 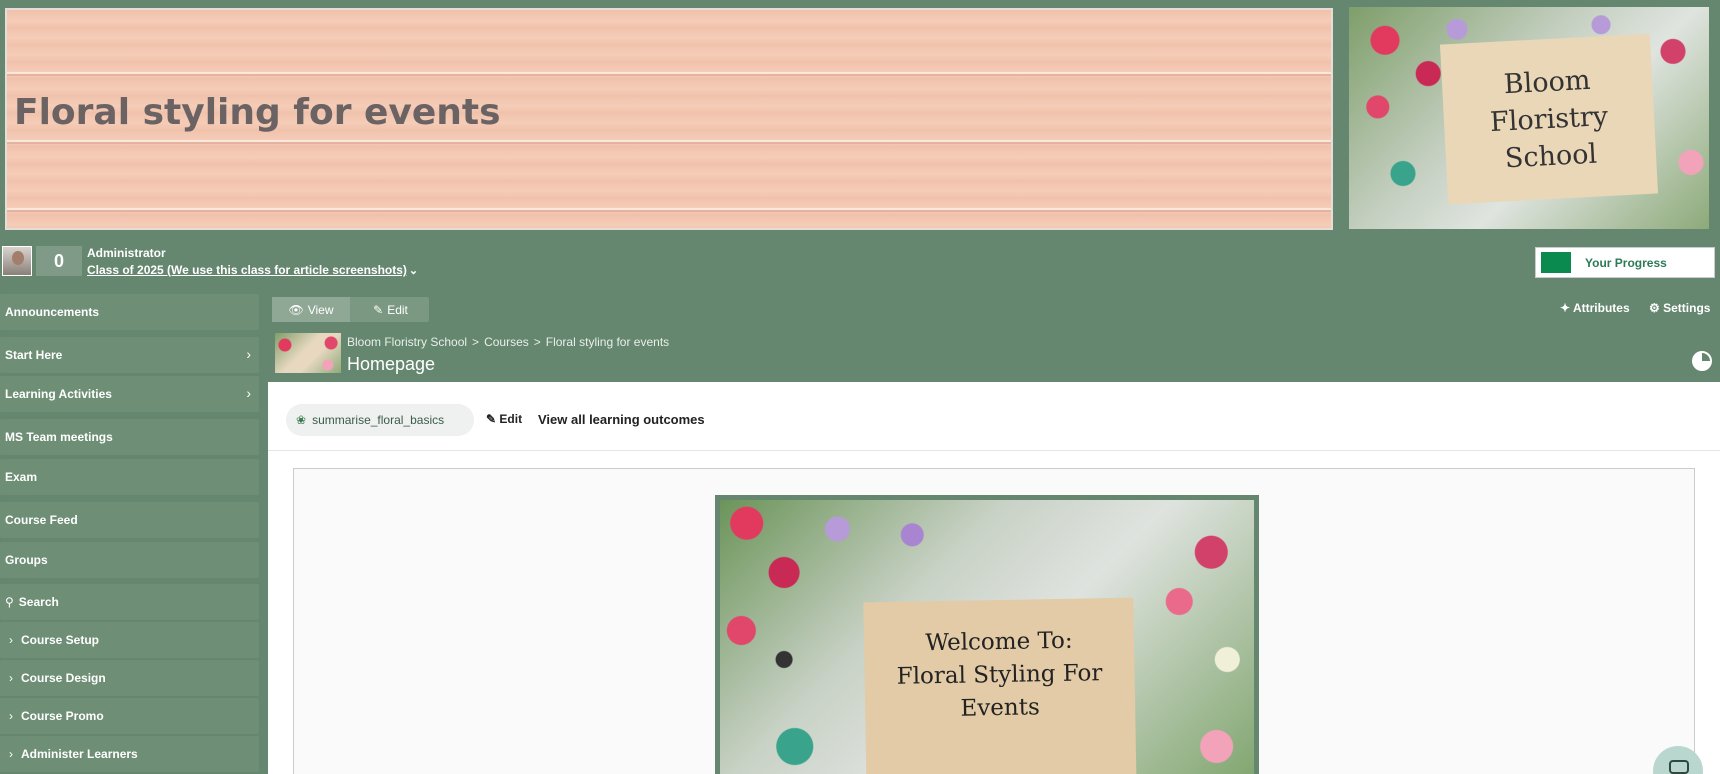 What do you see at coordinates (126, 253) in the screenshot?
I see `user-role: Administrator` at bounding box center [126, 253].